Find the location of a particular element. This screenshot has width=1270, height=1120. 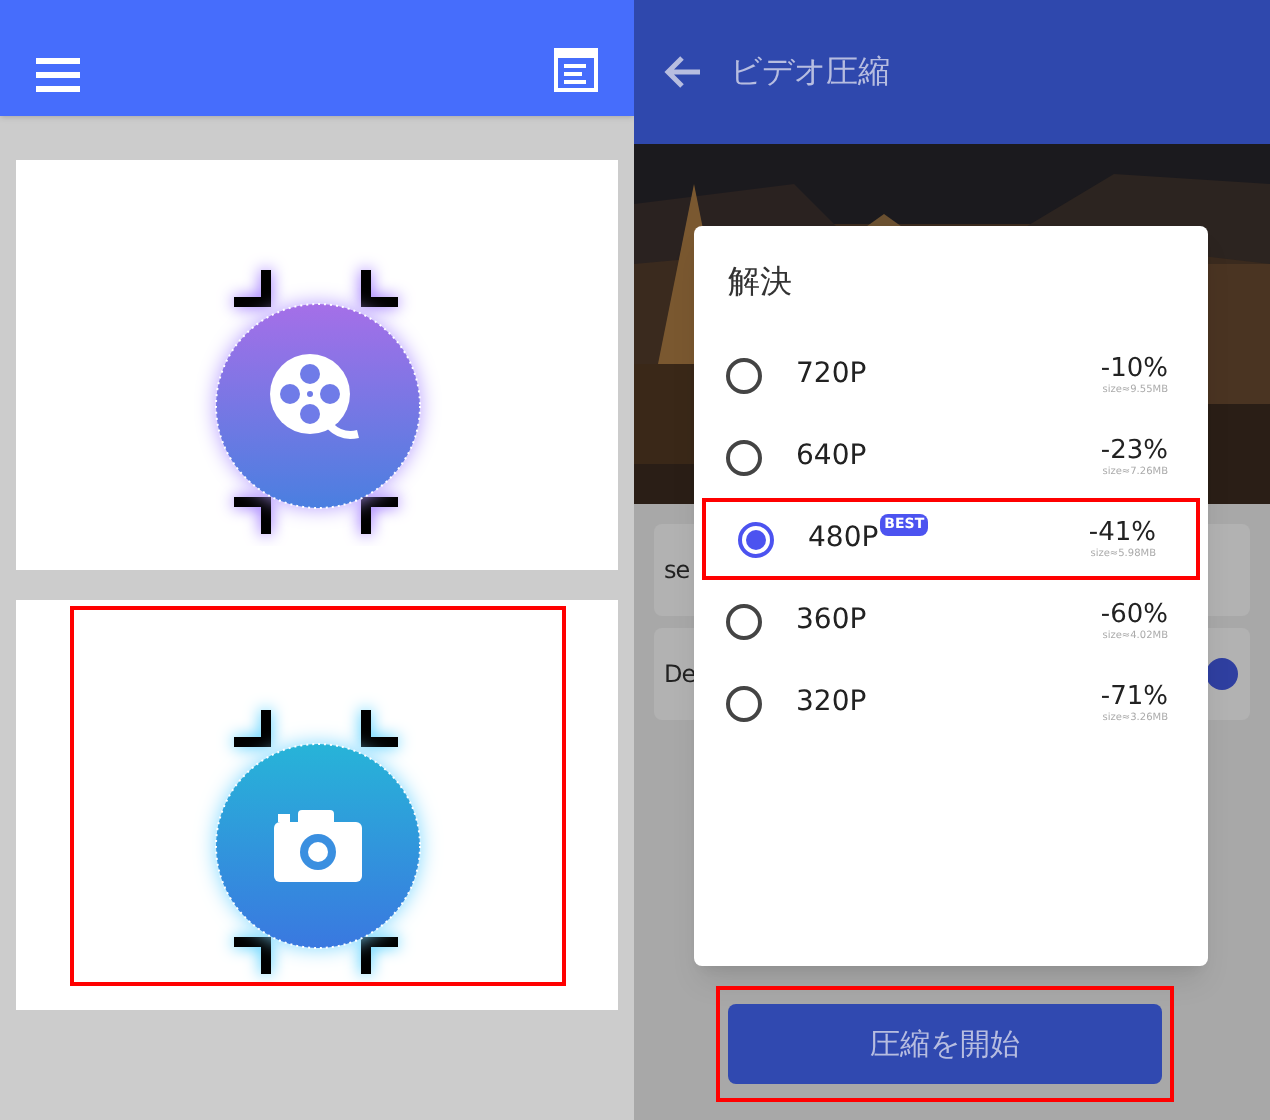

row-label: De is located at coordinates (680, 675).